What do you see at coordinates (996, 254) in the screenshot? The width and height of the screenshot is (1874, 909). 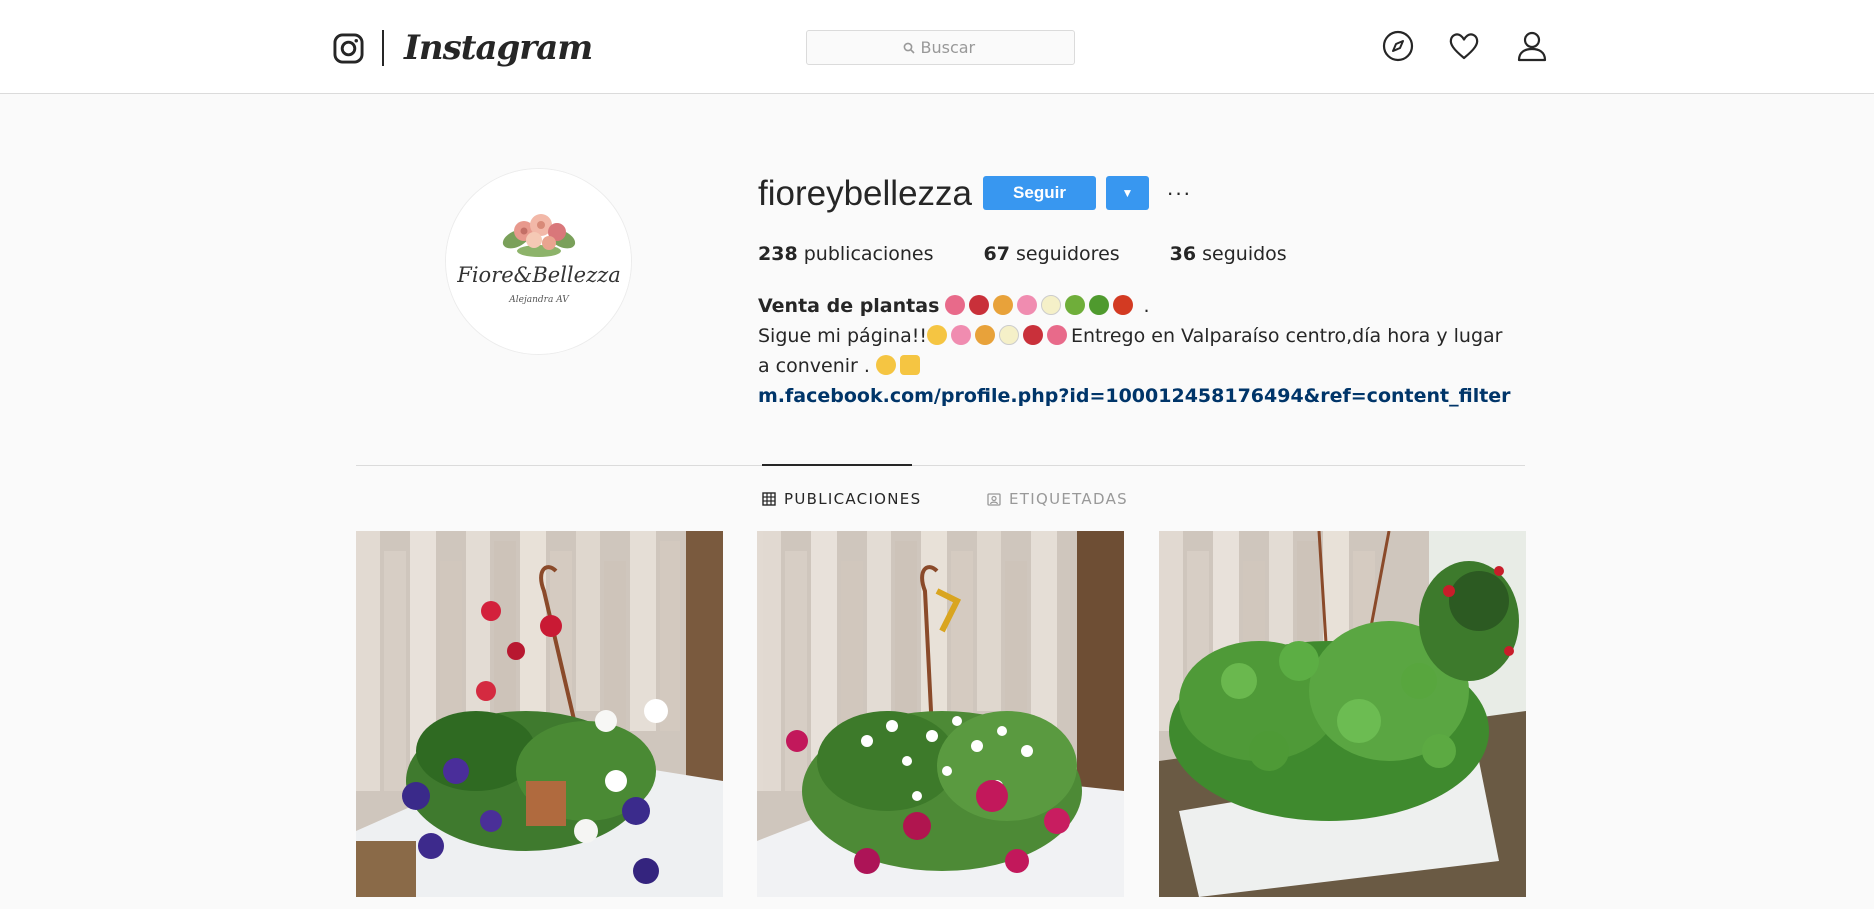 I see `followers-count: 67` at bounding box center [996, 254].